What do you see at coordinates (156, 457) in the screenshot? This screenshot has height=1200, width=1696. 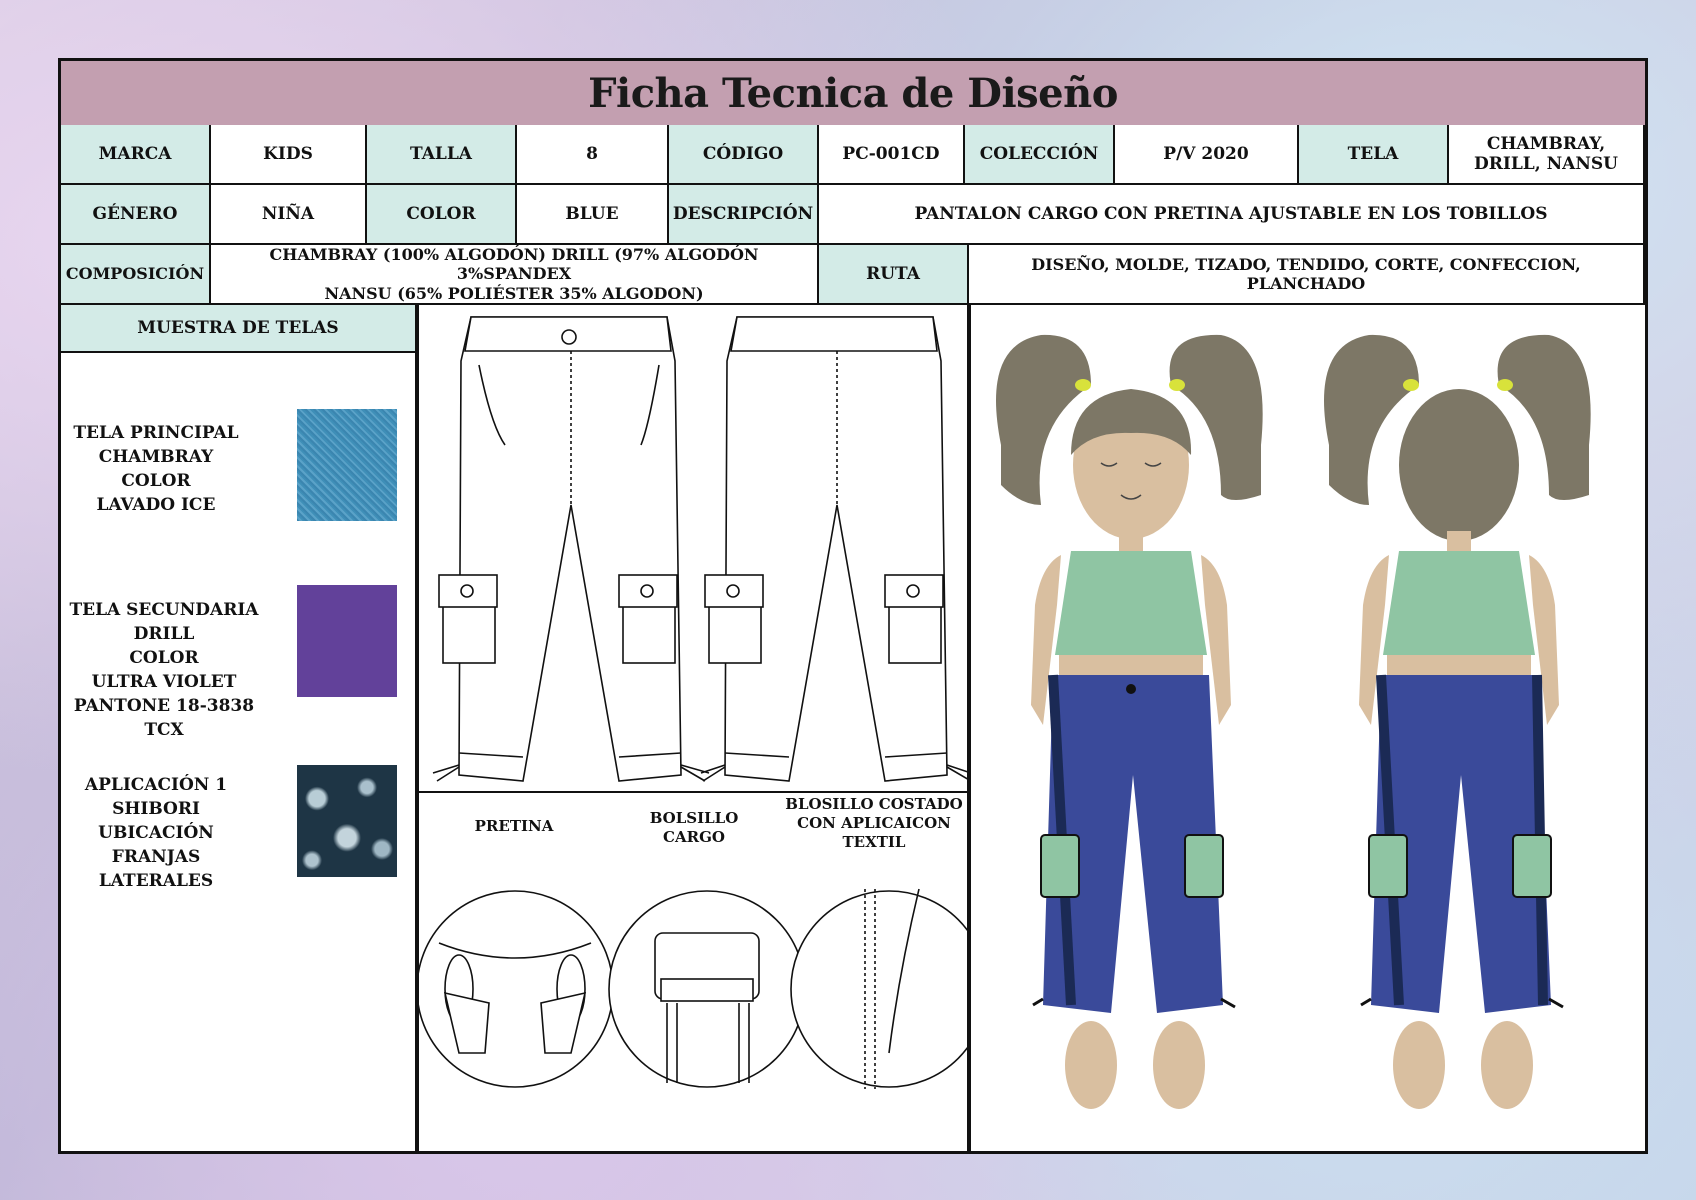 I see `fabric-1-line: CHAMBRAY` at bounding box center [156, 457].